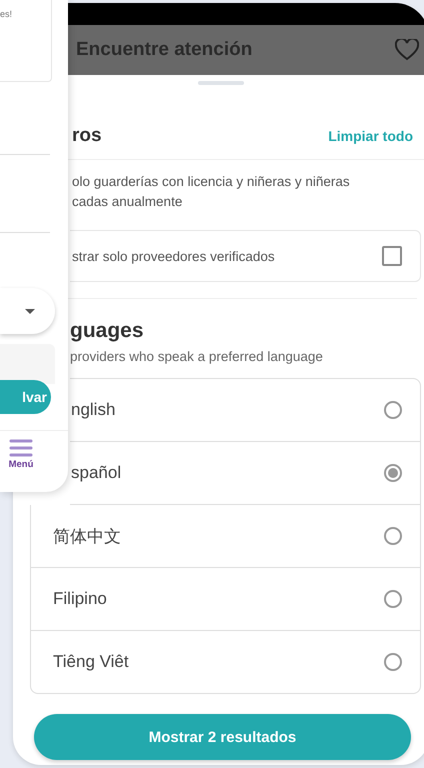 The height and width of the screenshot is (768, 424). What do you see at coordinates (245, 473) in the screenshot?
I see `language-option: spañol` at bounding box center [245, 473].